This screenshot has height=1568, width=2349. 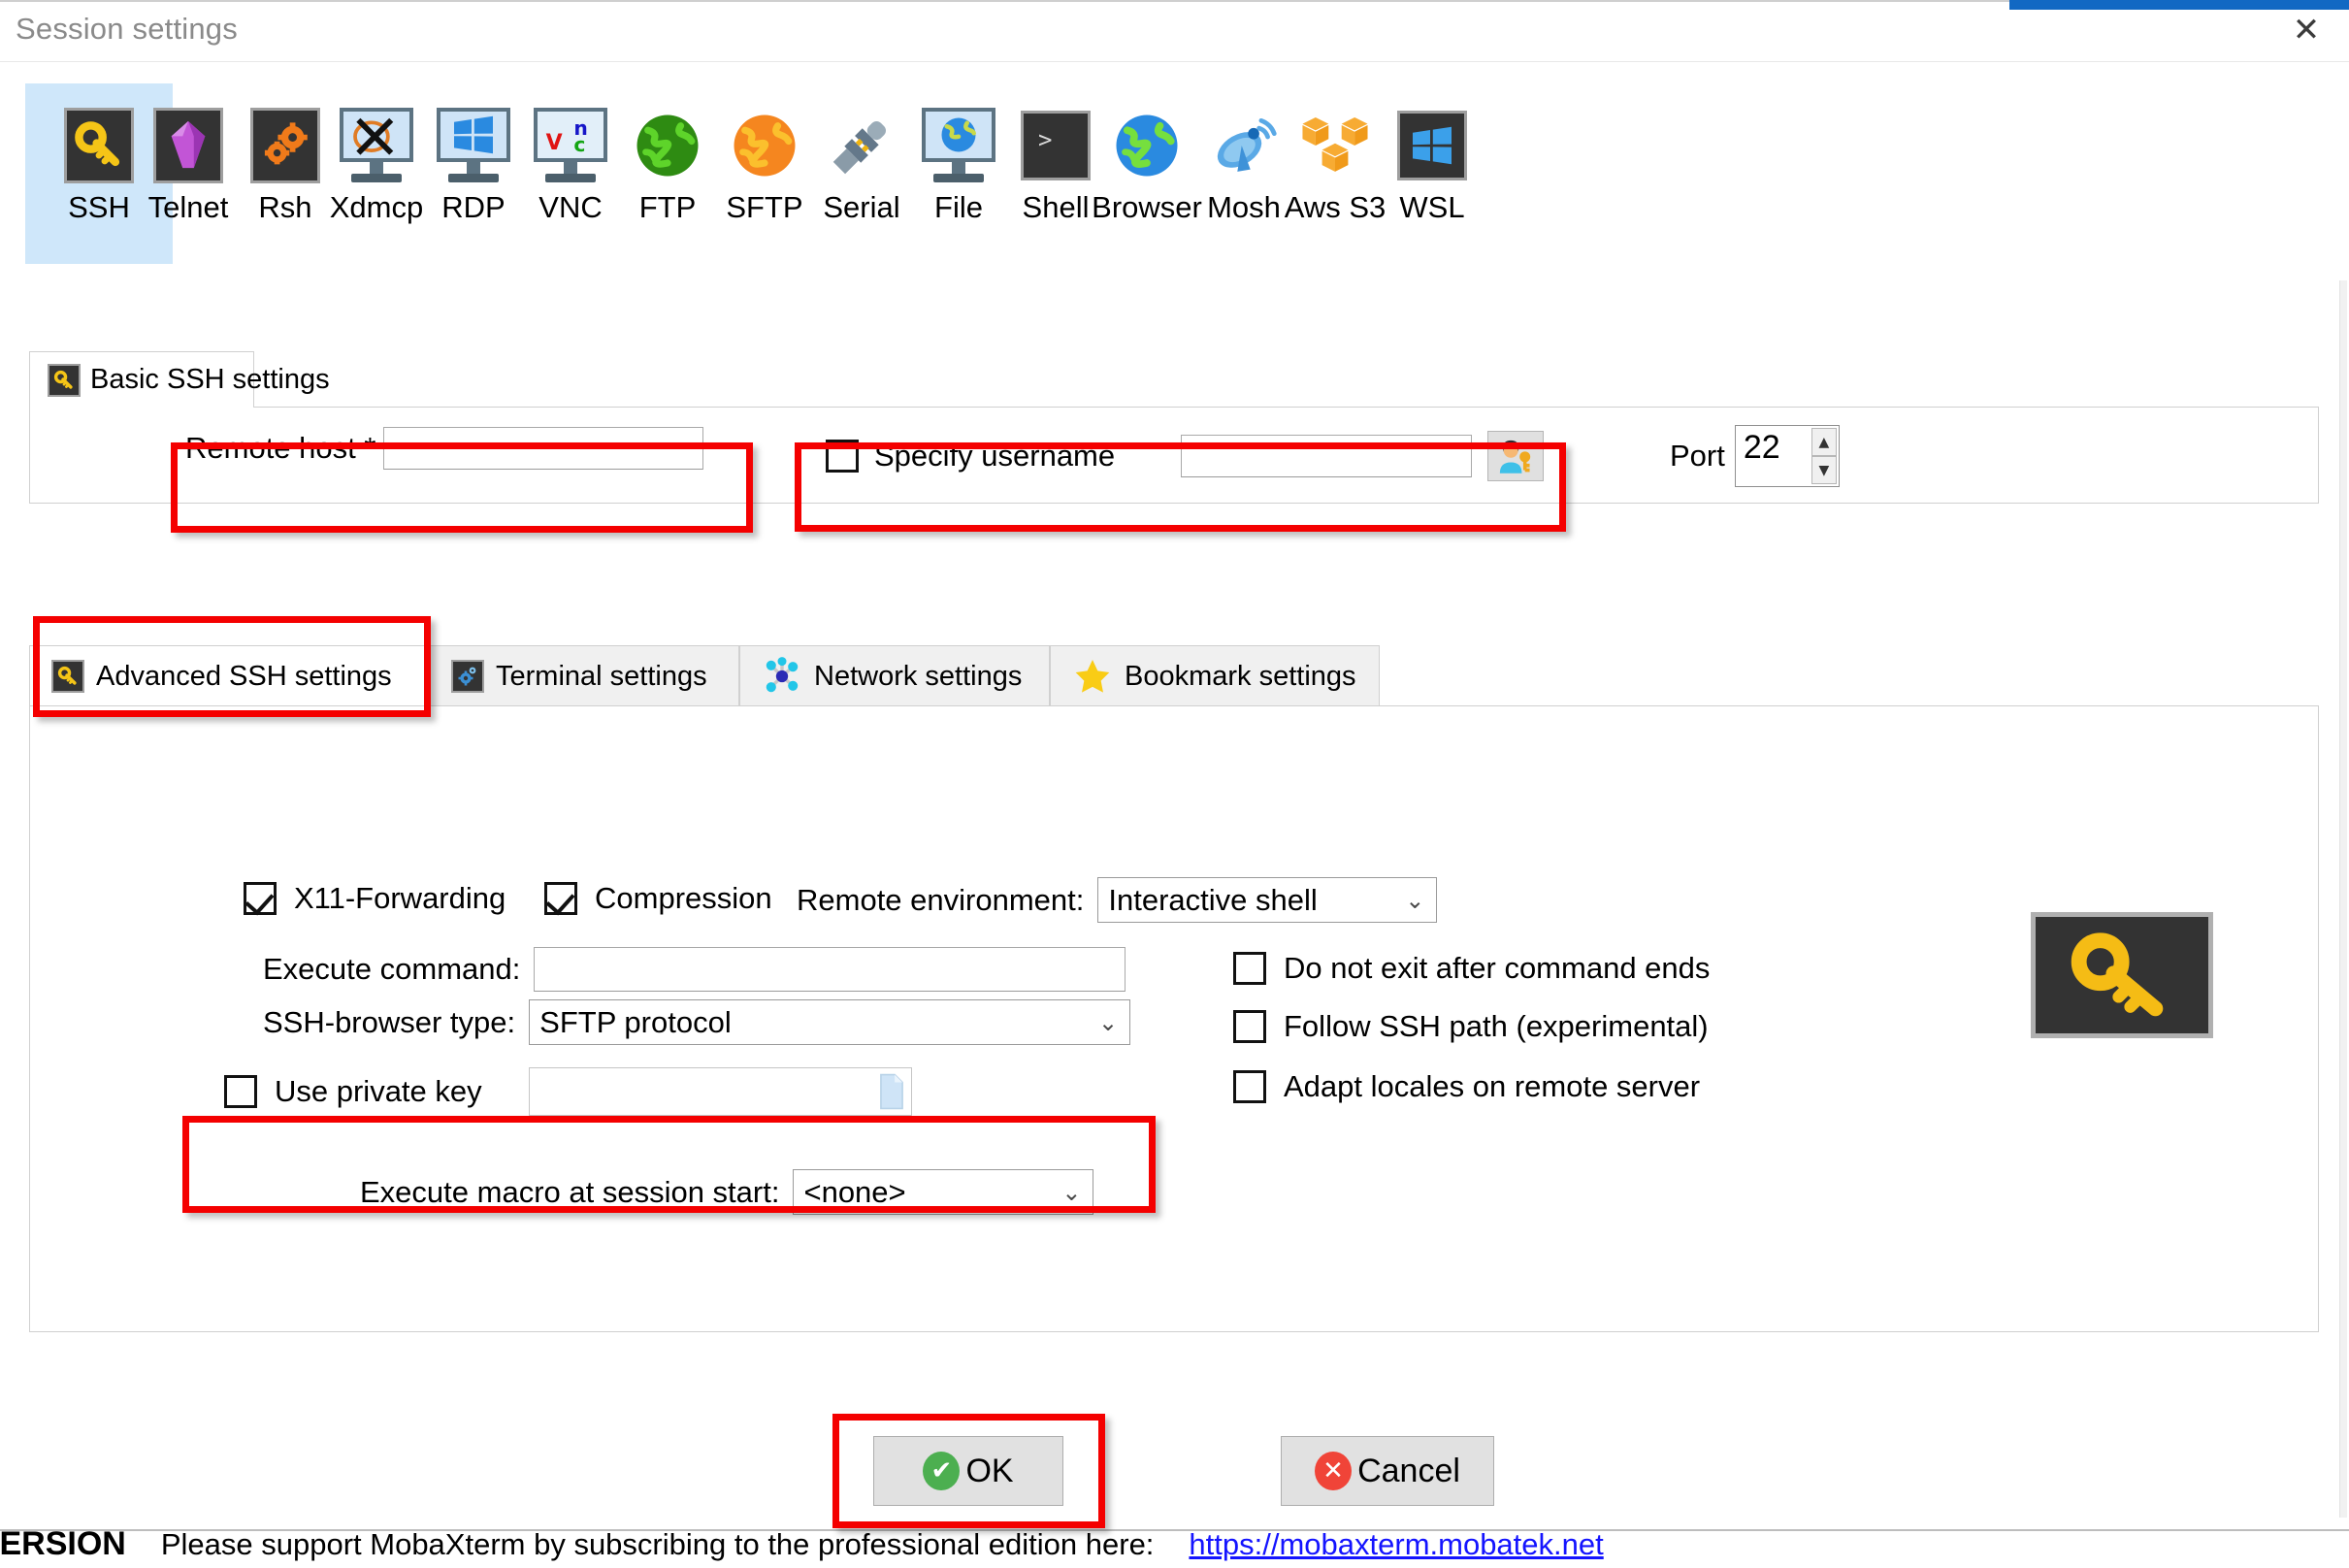 What do you see at coordinates (942, 1471) in the screenshot?
I see `check-circle-icon: ✔` at bounding box center [942, 1471].